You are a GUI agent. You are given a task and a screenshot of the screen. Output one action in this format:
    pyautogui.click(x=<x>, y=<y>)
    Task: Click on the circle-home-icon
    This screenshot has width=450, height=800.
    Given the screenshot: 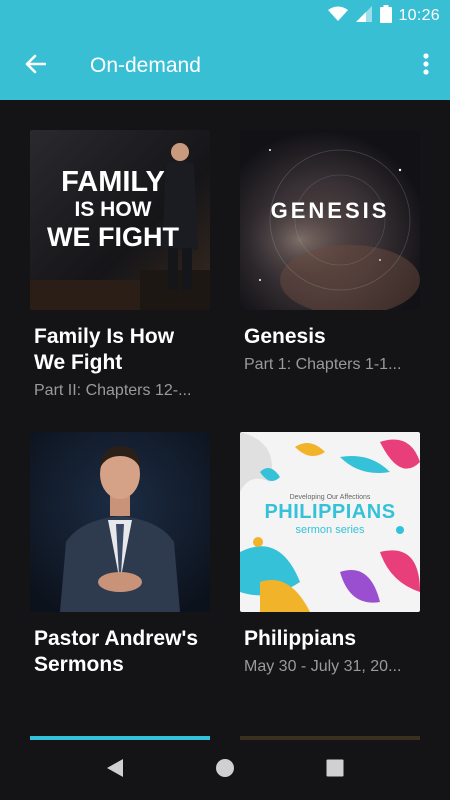 What is the action you would take?
    pyautogui.click(x=225, y=770)
    